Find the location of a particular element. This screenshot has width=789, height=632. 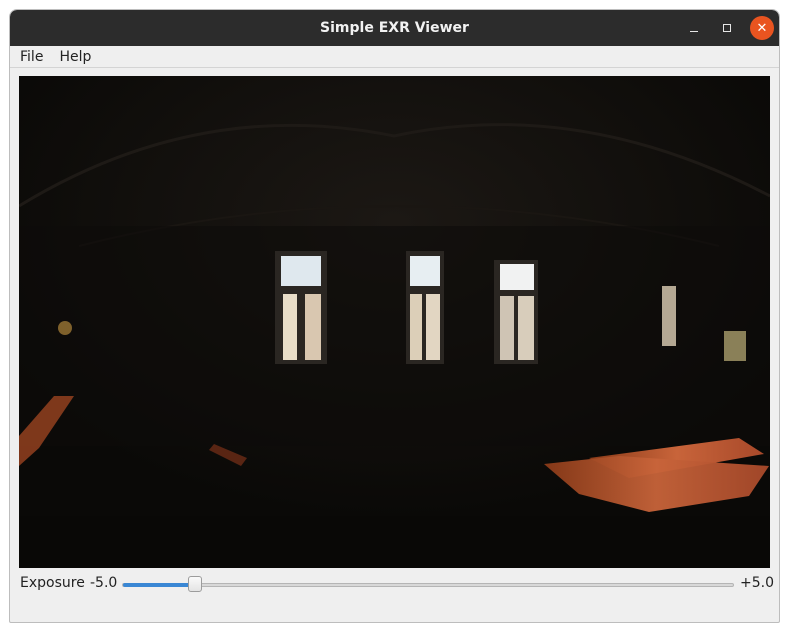

exposure-slider-fill is located at coordinates (160, 585).